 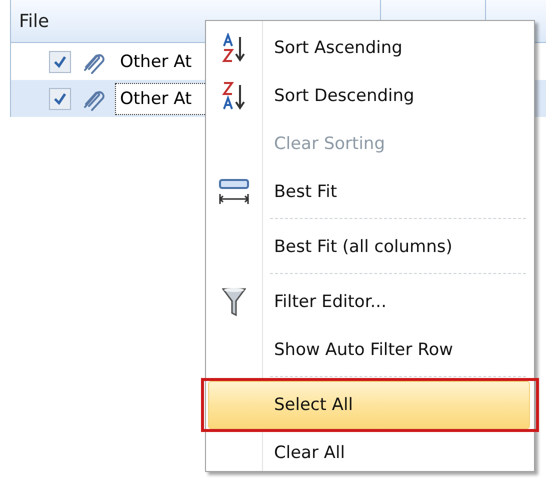 What do you see at coordinates (234, 192) in the screenshot?
I see `column-width-icon` at bounding box center [234, 192].